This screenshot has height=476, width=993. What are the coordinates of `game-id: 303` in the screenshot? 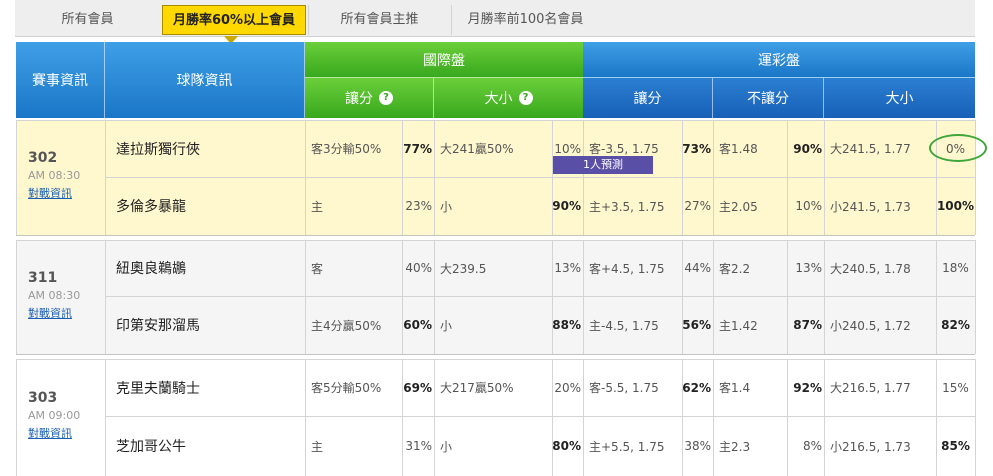 It's located at (43, 398).